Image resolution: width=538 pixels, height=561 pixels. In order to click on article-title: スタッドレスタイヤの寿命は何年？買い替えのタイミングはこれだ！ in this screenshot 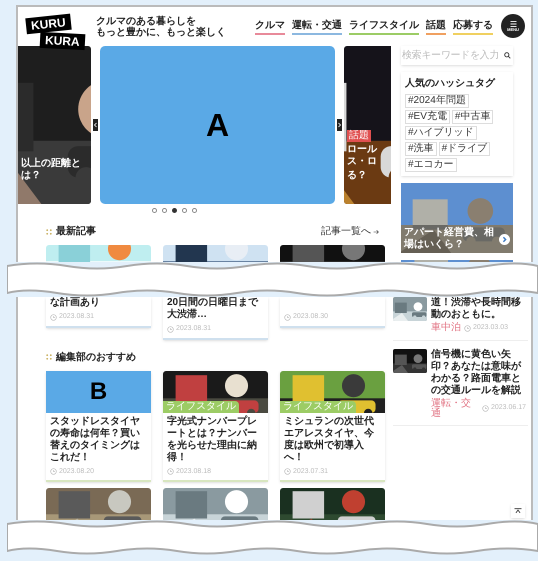, I will do `click(95, 440)`.